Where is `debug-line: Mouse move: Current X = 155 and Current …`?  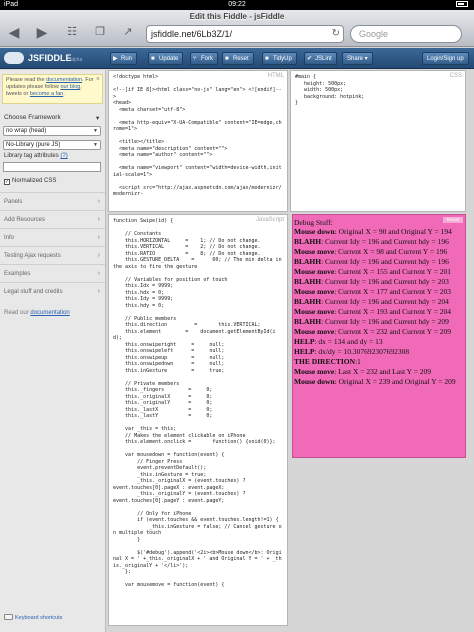
debug-line: Mouse move: Current X = 155 and Current … is located at coordinates (379, 272).